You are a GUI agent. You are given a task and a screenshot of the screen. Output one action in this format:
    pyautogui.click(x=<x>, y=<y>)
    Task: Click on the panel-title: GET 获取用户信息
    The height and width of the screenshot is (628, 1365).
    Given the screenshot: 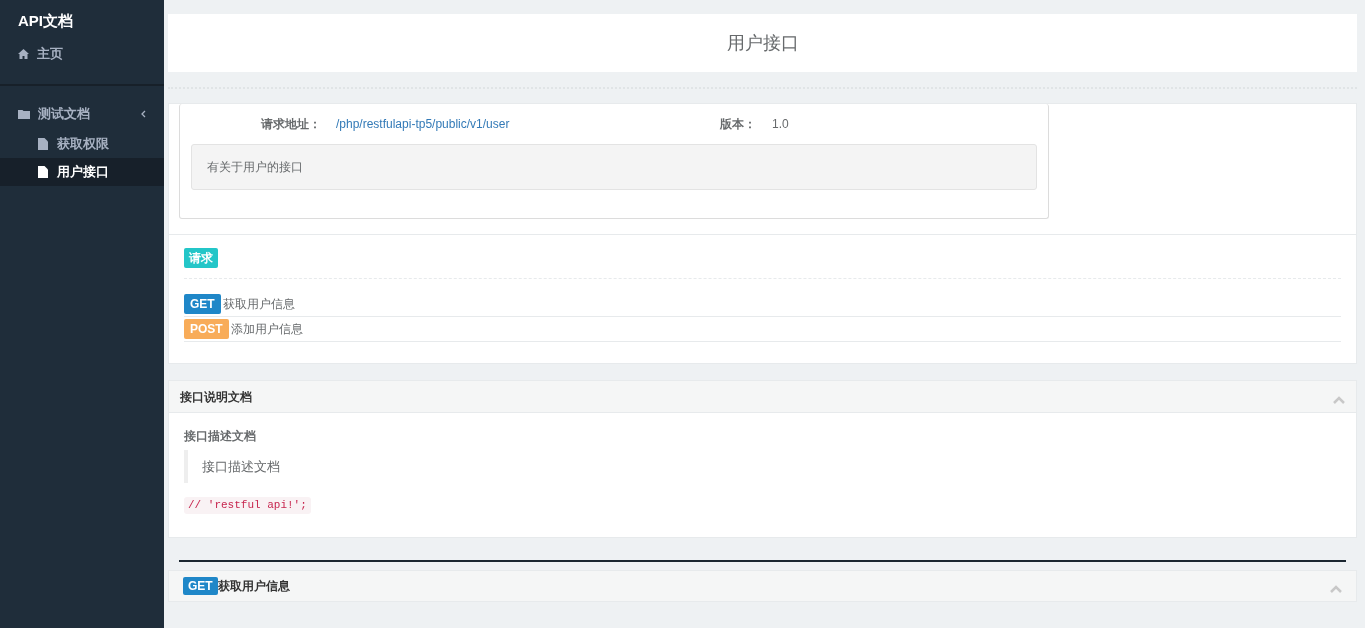 What is the action you would take?
    pyautogui.click(x=236, y=586)
    